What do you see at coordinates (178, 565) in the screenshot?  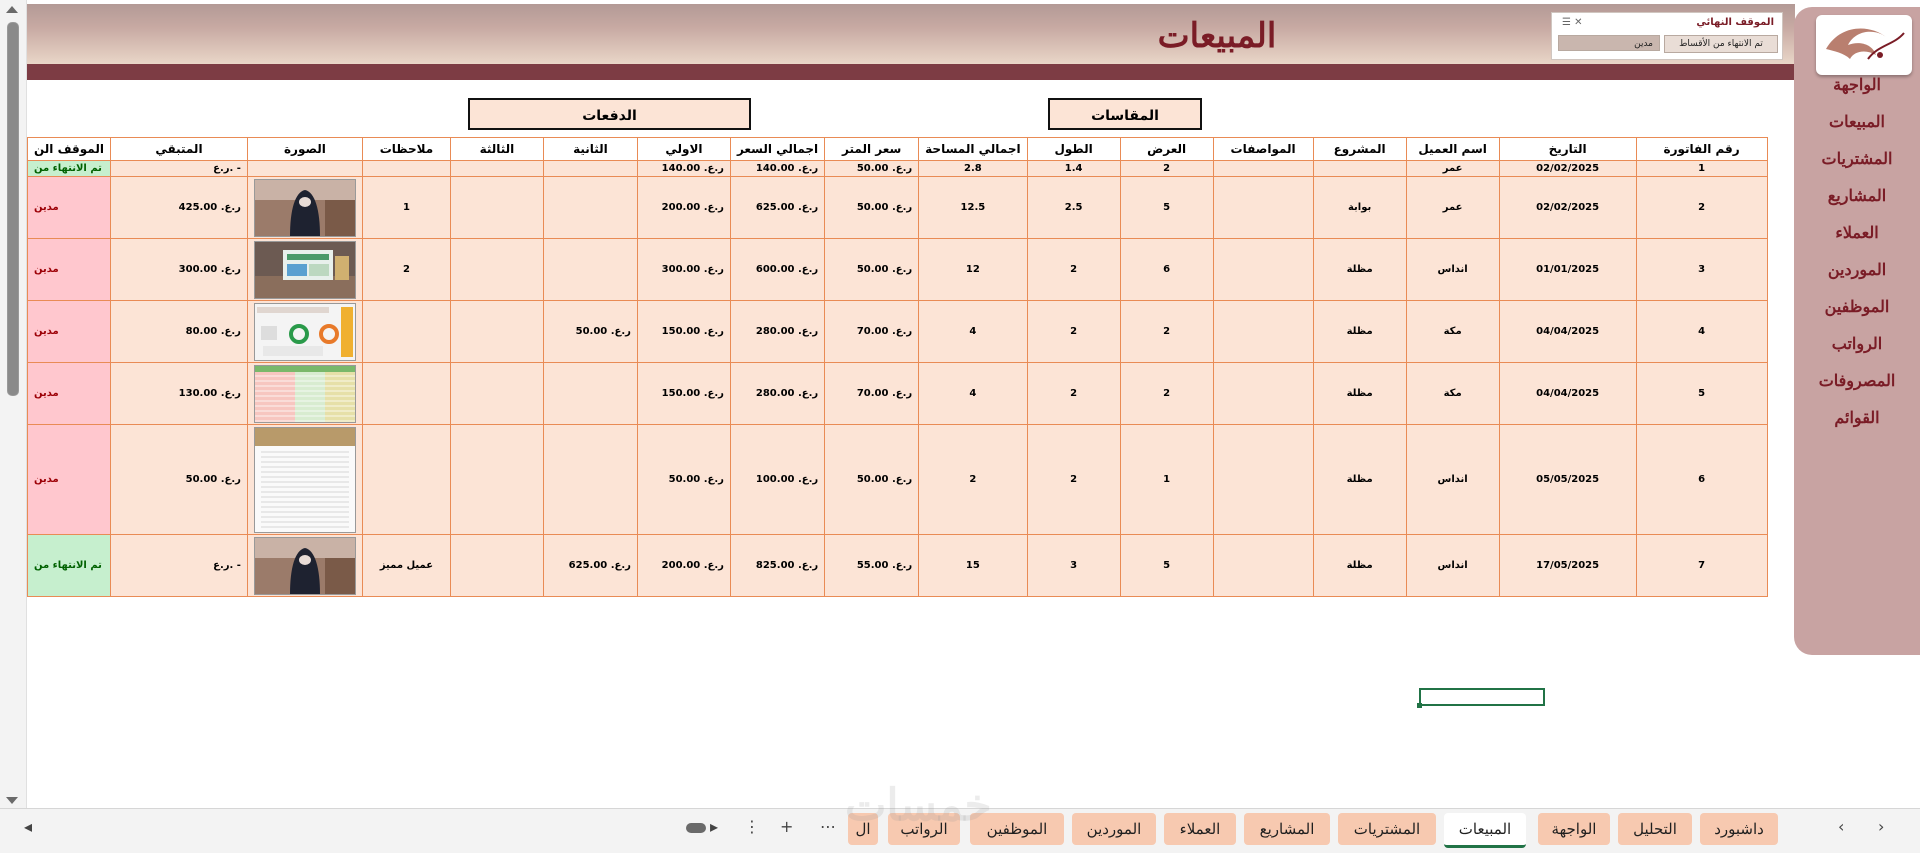 I see `cell-remaining: ر.ع. -` at bounding box center [178, 565].